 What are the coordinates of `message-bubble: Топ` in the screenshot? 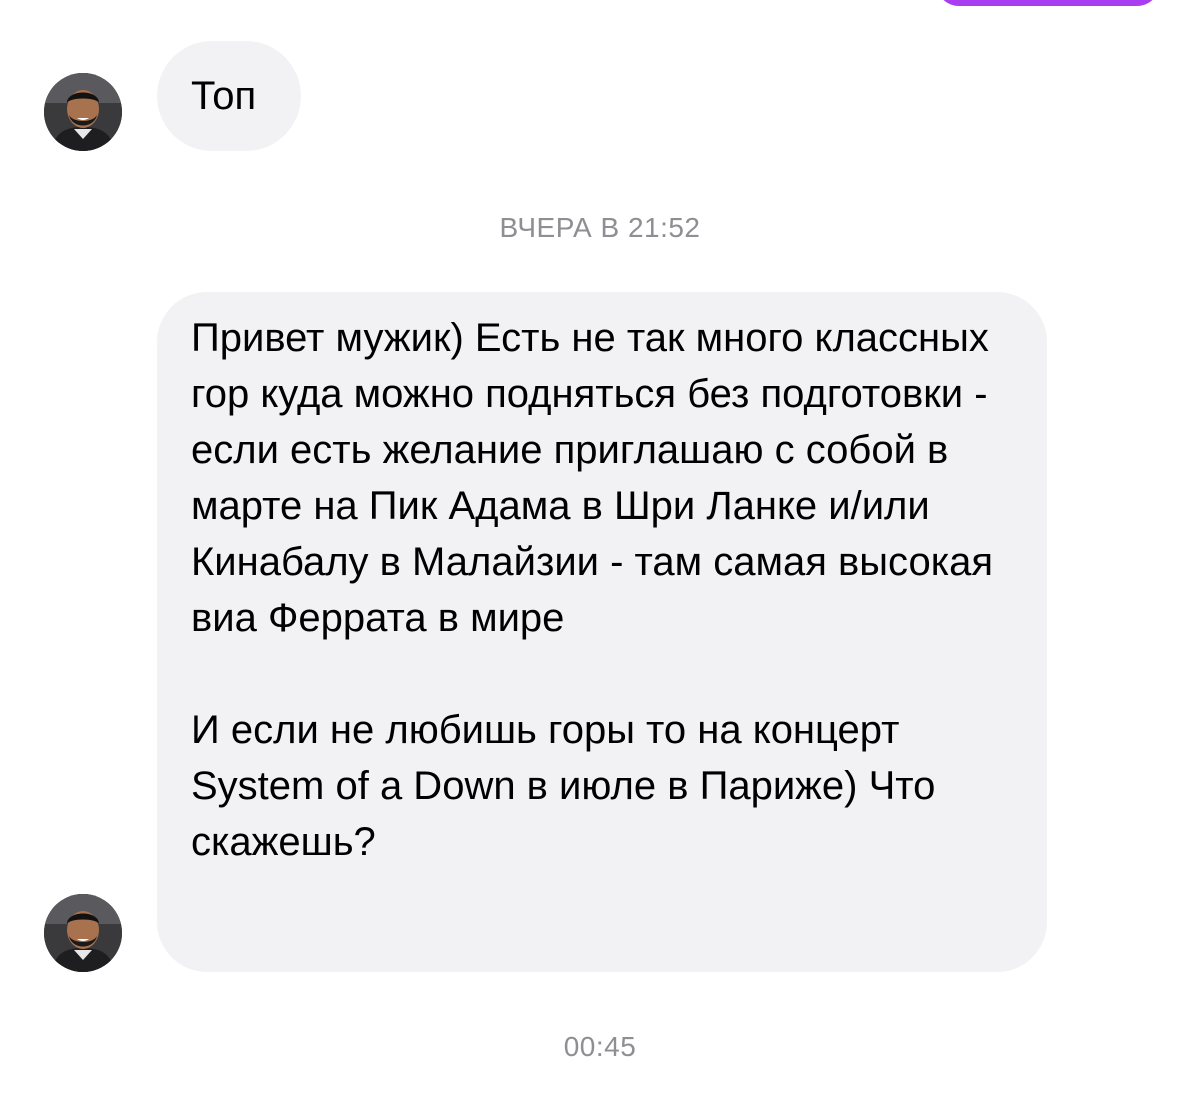 It's located at (229, 96).